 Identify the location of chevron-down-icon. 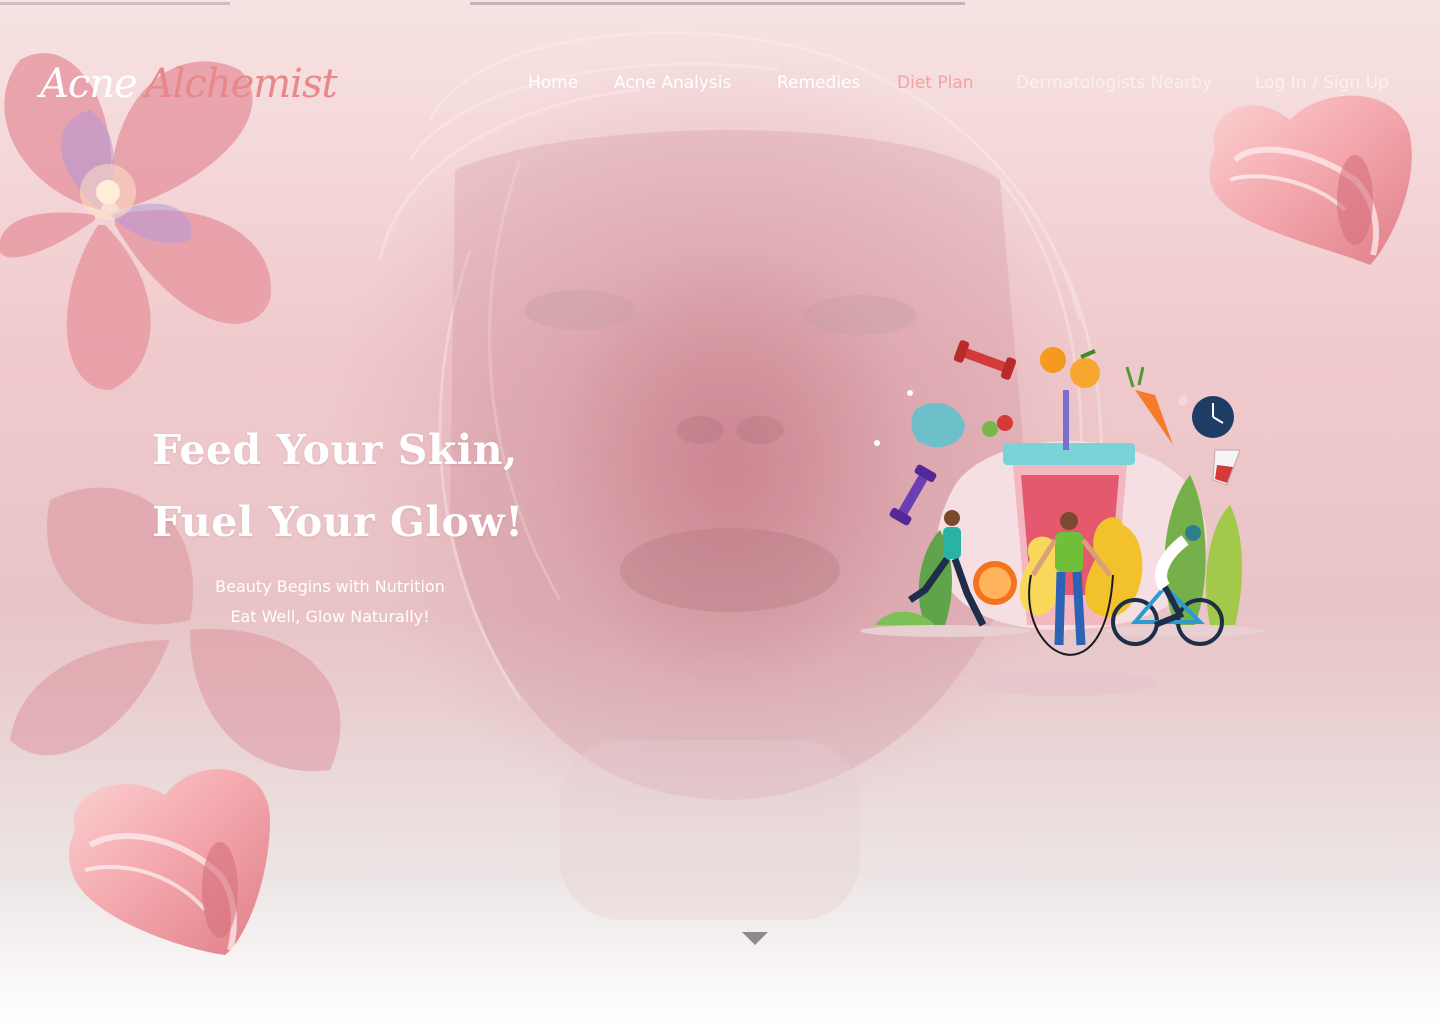
(755, 938).